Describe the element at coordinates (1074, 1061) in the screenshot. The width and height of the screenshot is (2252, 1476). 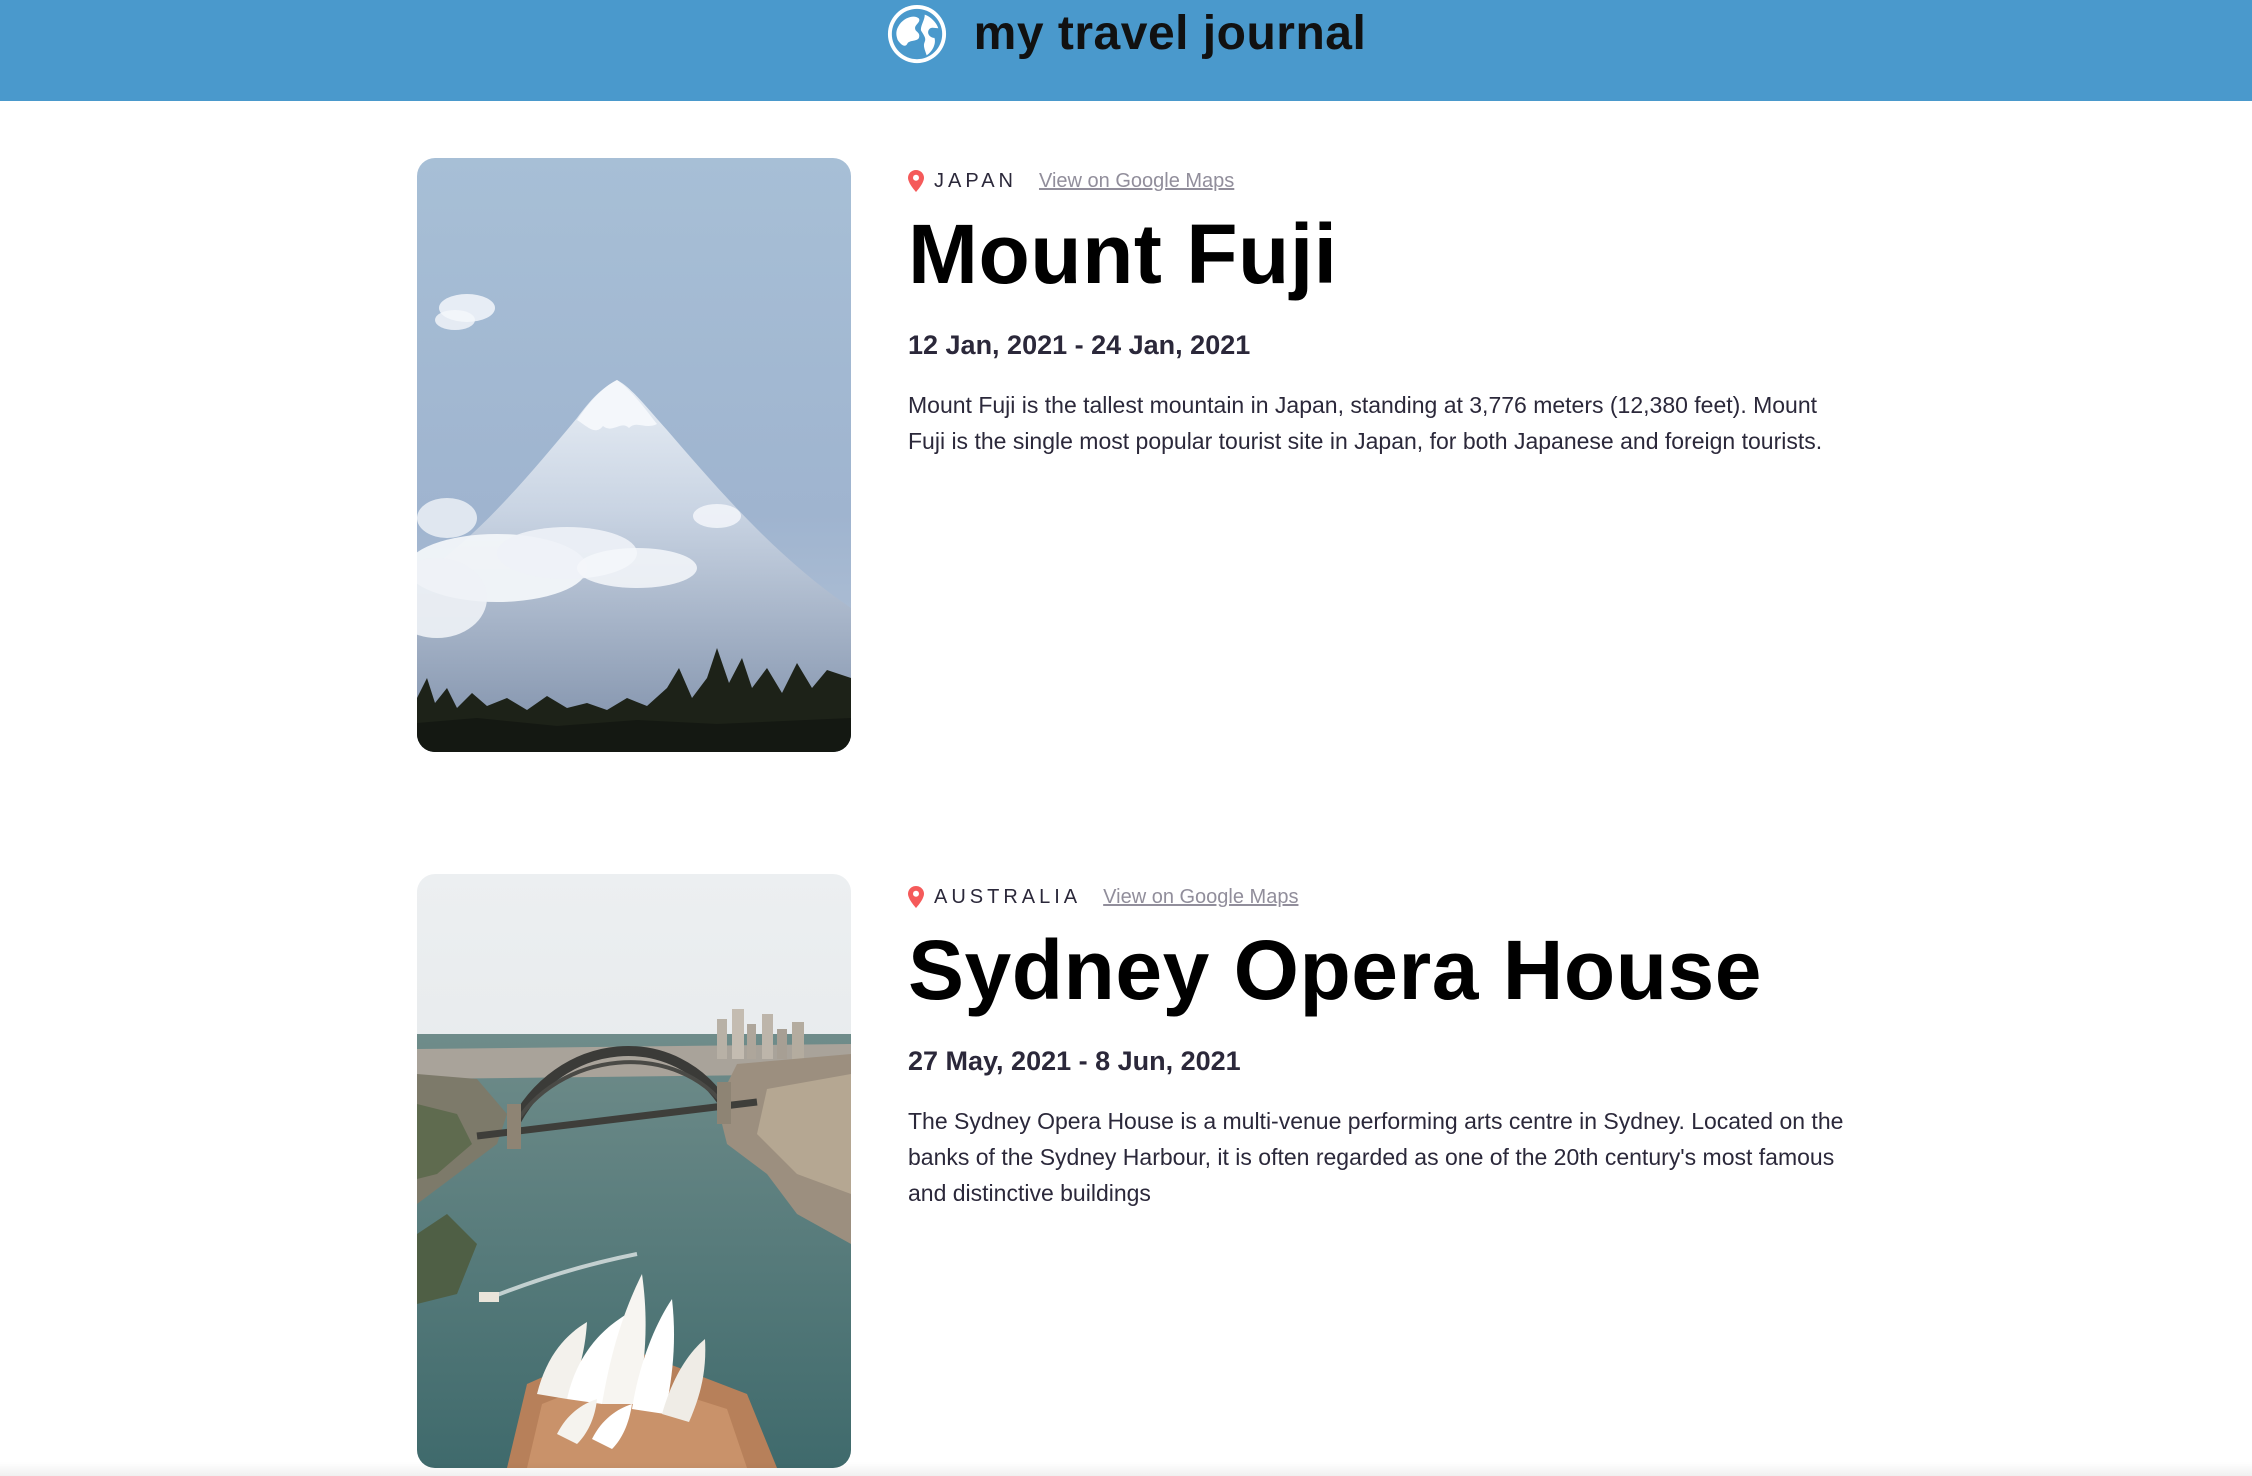
I see `trip-dates: 27 May, 2021 - 8 Jun, 2021` at that location.